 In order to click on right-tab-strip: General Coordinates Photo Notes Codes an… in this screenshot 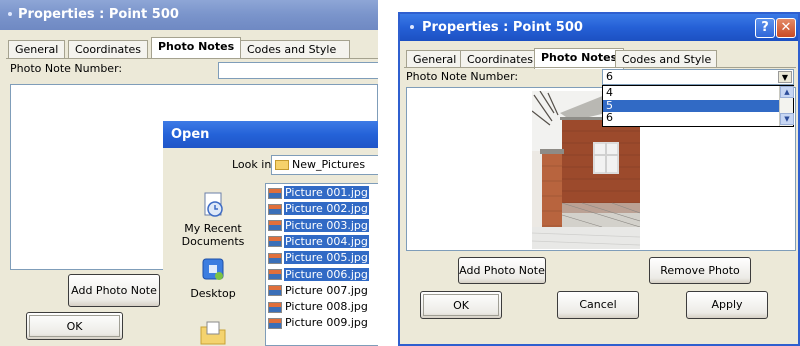, I will do `click(601, 58)`.